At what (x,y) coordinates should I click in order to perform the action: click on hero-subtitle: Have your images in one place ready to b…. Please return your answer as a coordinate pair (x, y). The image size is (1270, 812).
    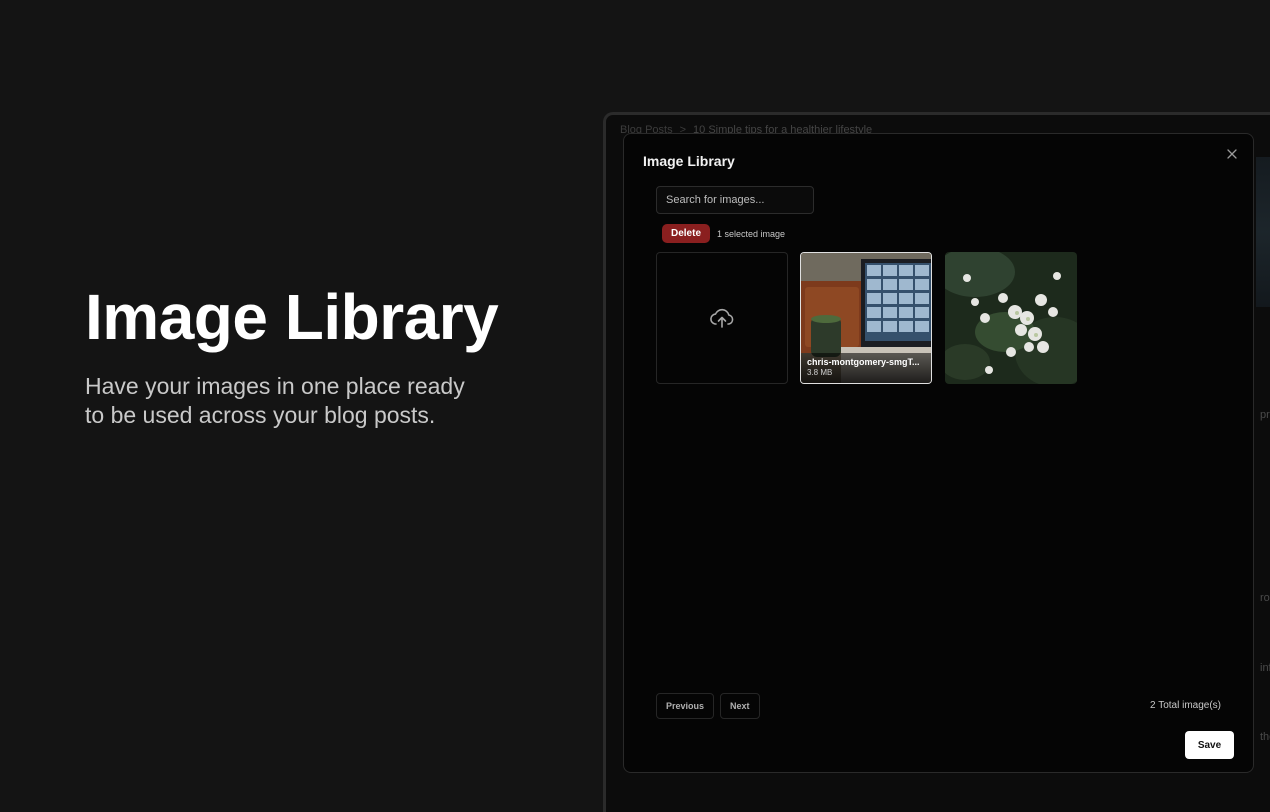
    Looking at the image, I should click on (275, 400).